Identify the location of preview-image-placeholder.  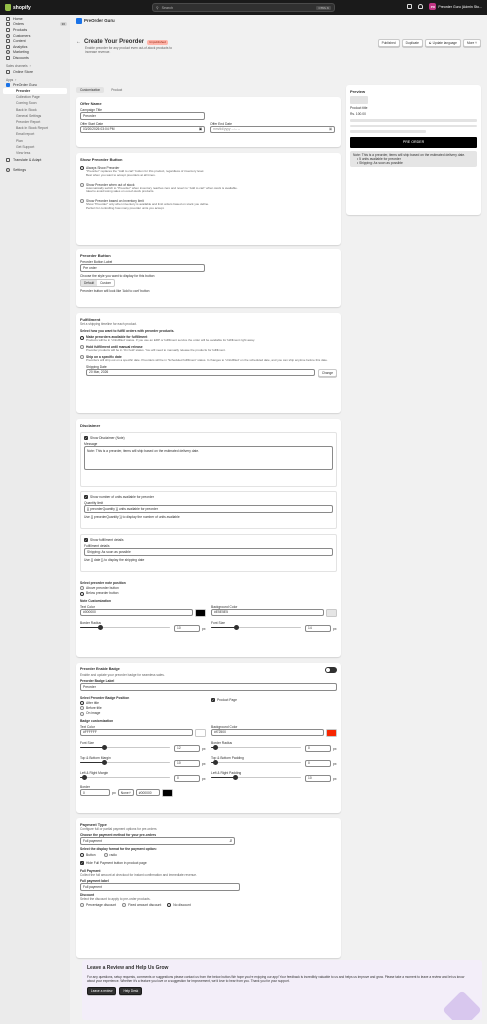
(359, 100).